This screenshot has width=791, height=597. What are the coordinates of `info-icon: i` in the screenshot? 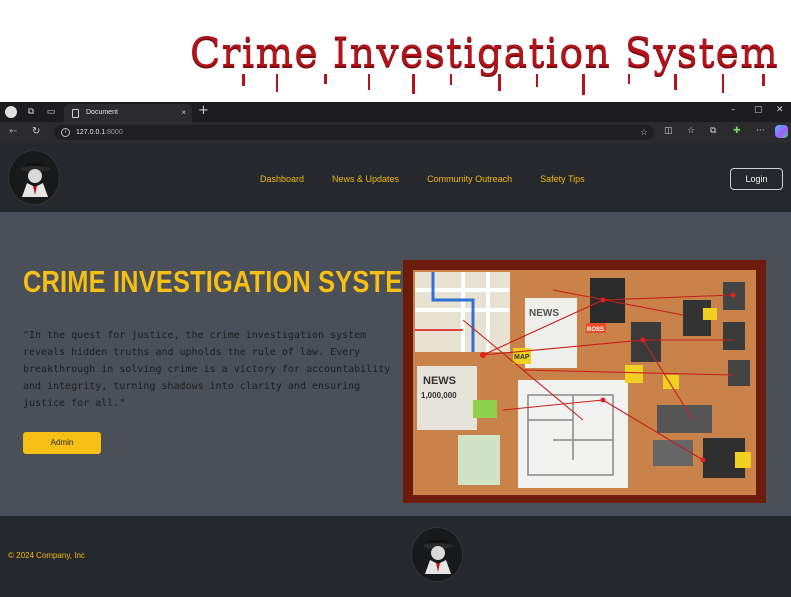 It's located at (65, 132).